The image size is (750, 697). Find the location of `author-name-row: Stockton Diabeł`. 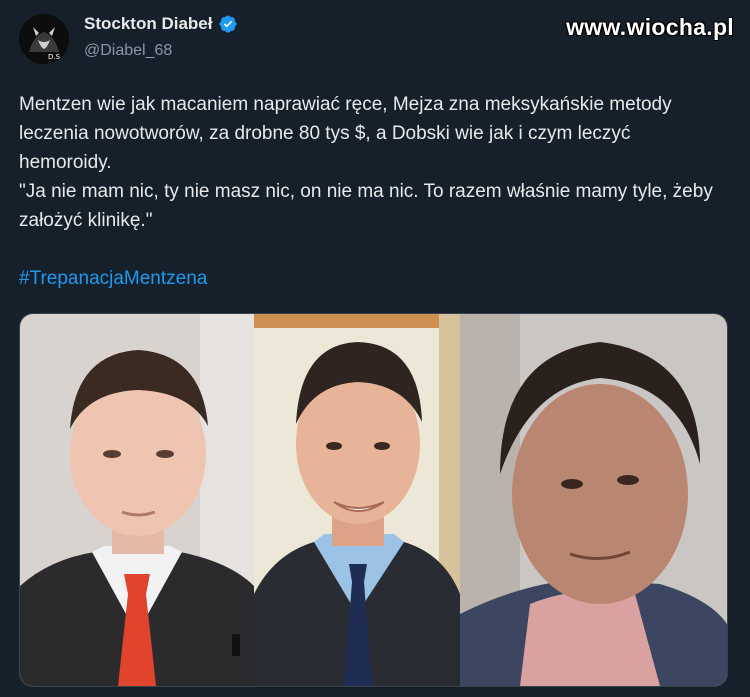

author-name-row: Stockton Diabeł is located at coordinates (161, 24).